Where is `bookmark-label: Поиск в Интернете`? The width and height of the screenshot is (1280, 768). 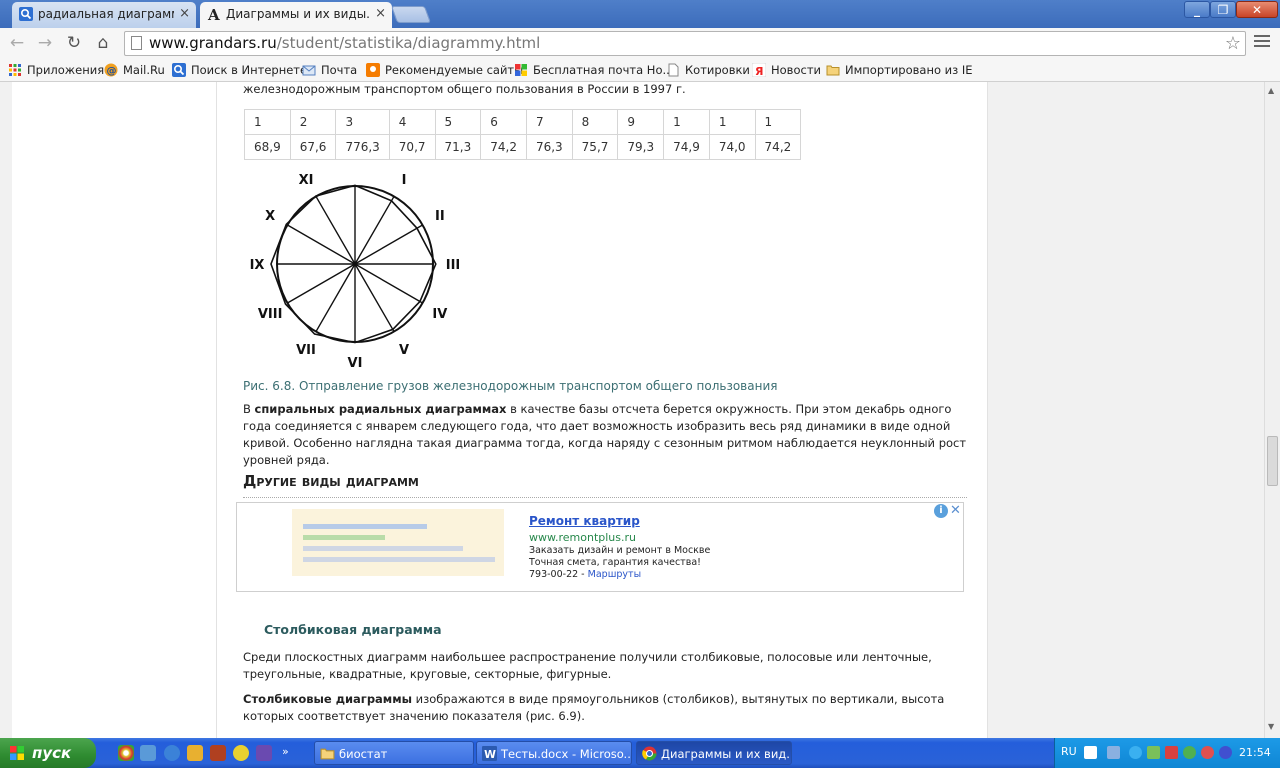
bookmark-label: Поиск в Интернете is located at coordinates (249, 70).